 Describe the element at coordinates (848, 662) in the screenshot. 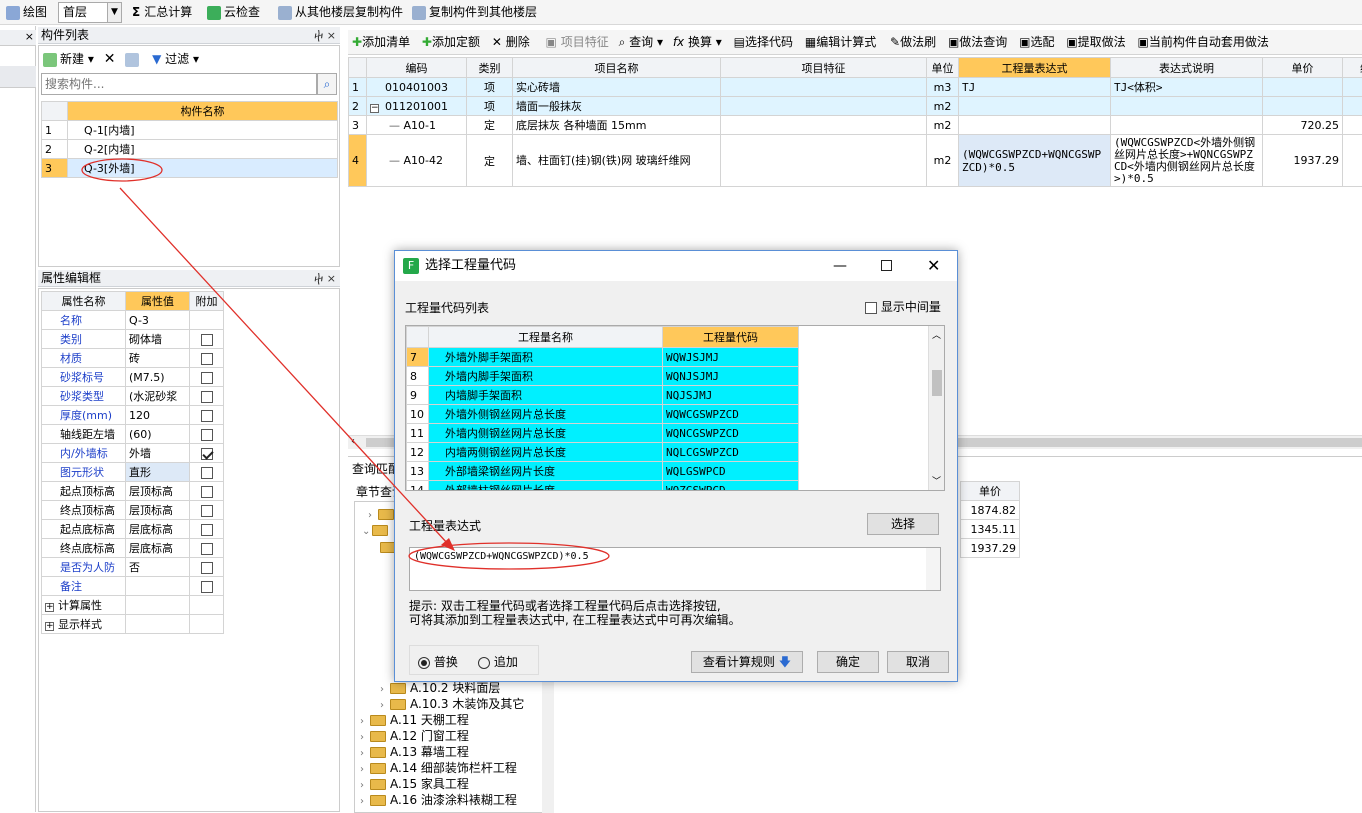

I see `ok-button: 确定` at that location.